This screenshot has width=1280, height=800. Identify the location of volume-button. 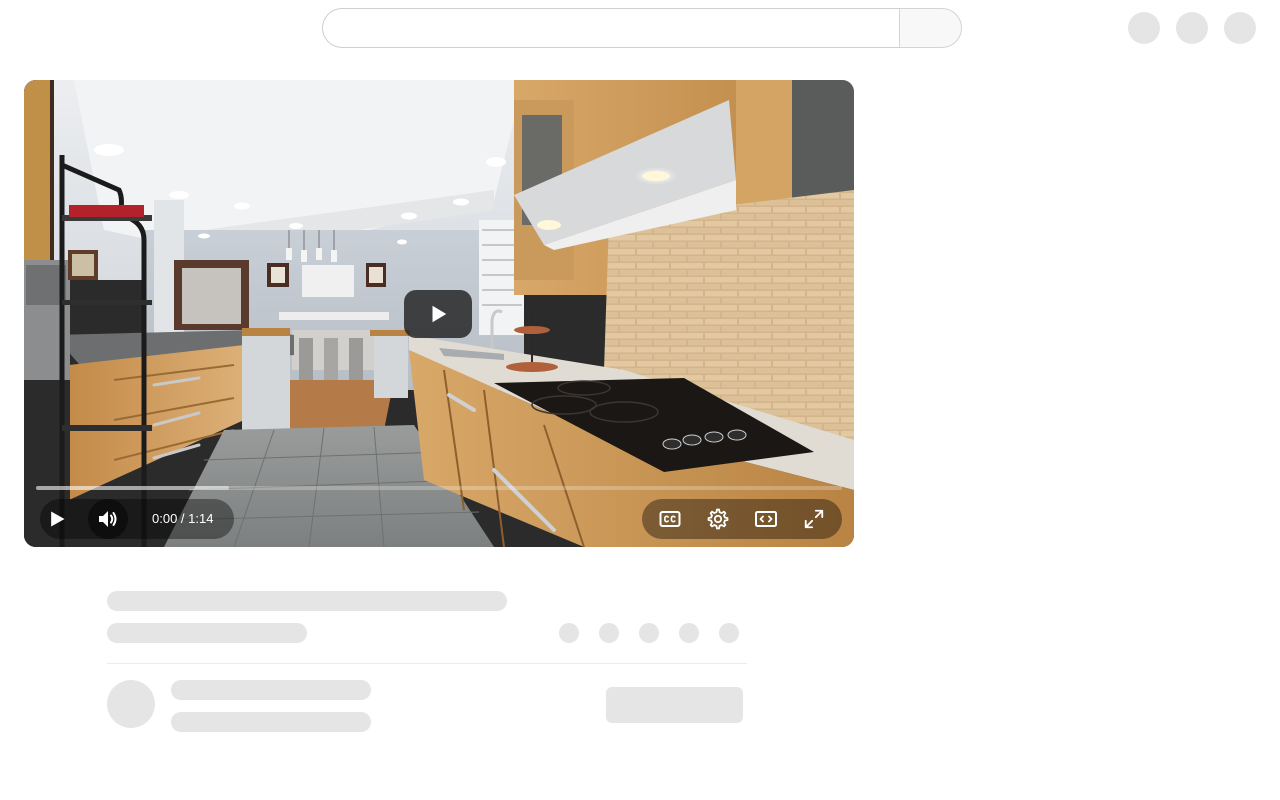
(108, 519).